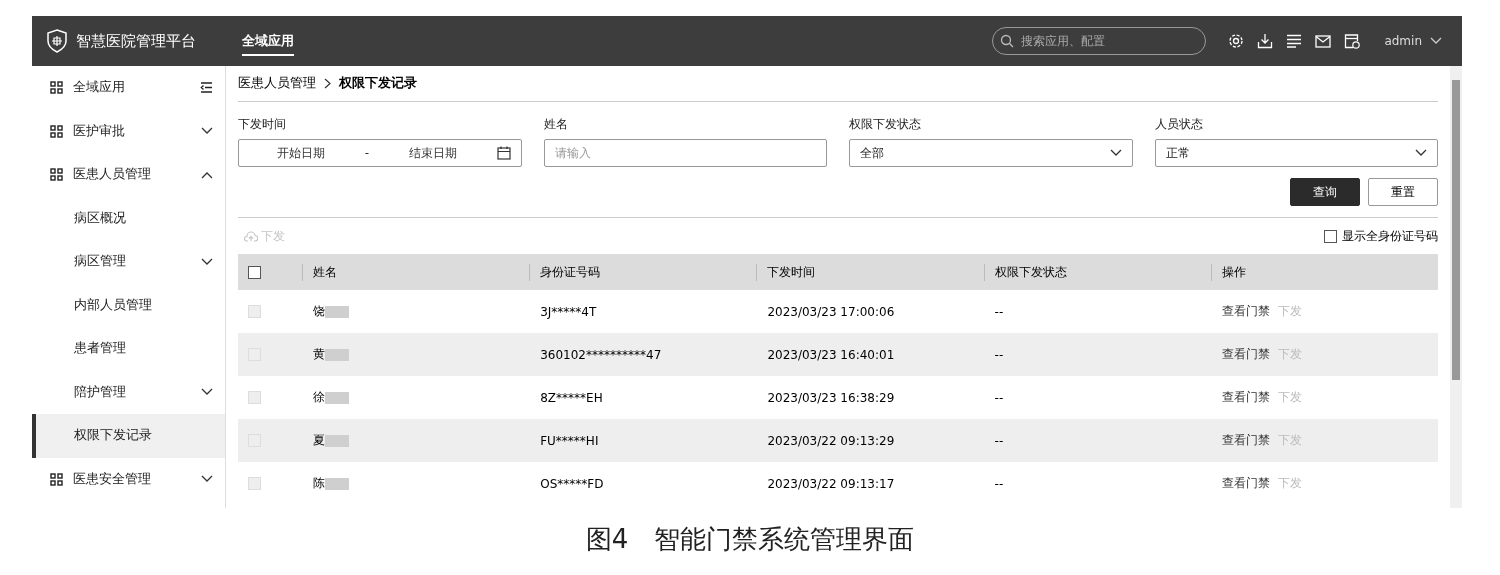 This screenshot has height=575, width=1500. Describe the element at coordinates (685, 153) in the screenshot. I see `name-input-field: 请输入` at that location.